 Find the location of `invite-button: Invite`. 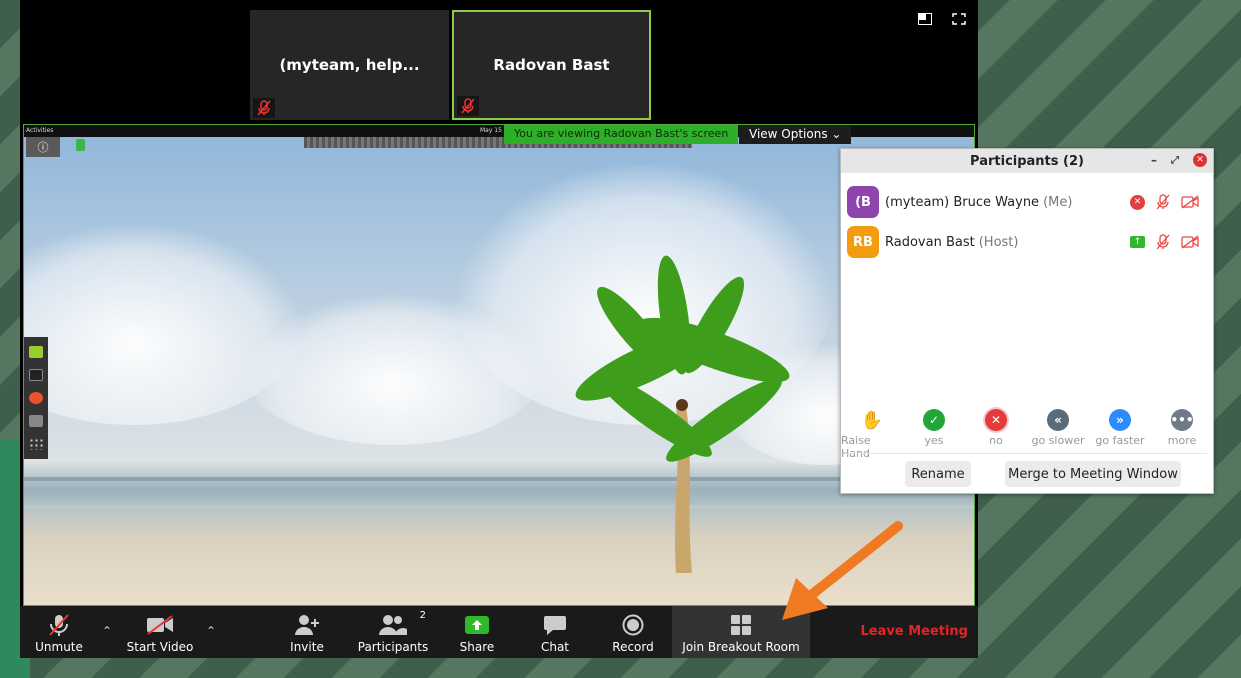

invite-button: Invite is located at coordinates (307, 632).